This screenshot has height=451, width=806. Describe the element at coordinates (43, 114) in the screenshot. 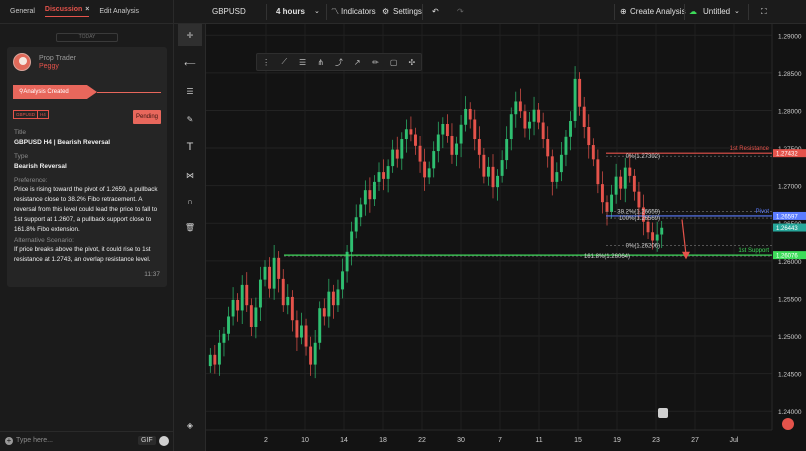

I see `timeframe-tag: H4` at that location.